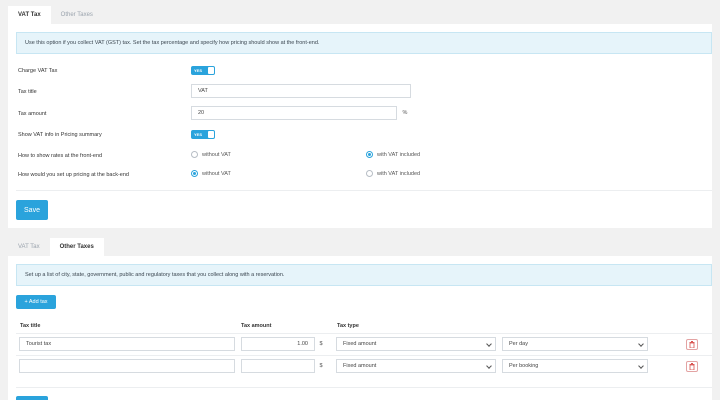 This screenshot has height=400, width=720. Describe the element at coordinates (60, 135) in the screenshot. I see `show-vat-info-label: Show VAT info in Pricing summary` at that location.